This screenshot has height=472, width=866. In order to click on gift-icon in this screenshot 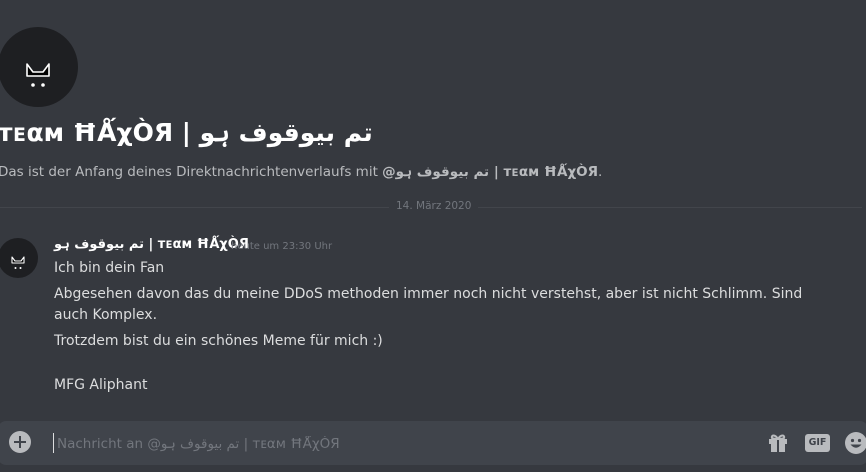, I will do `click(778, 443)`.